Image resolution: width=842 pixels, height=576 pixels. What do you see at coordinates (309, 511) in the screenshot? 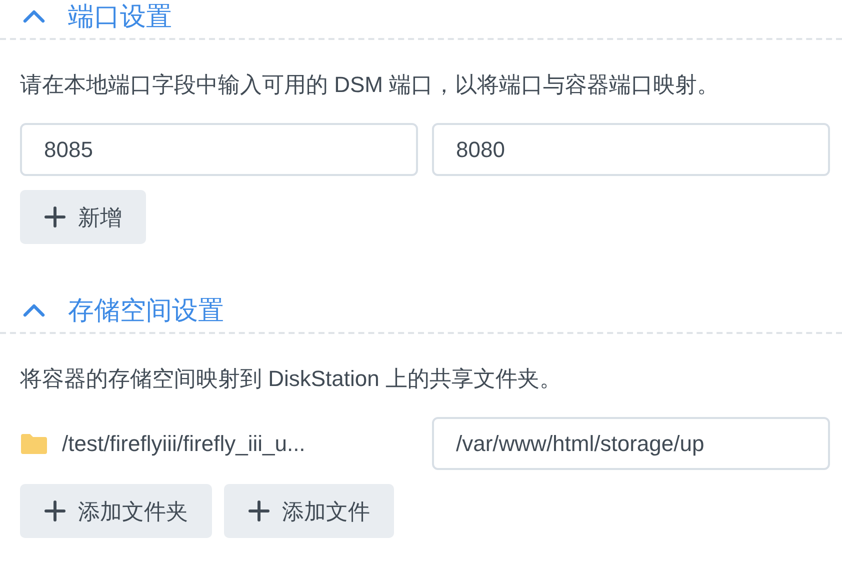
I see `add-button: 添加文件` at bounding box center [309, 511].